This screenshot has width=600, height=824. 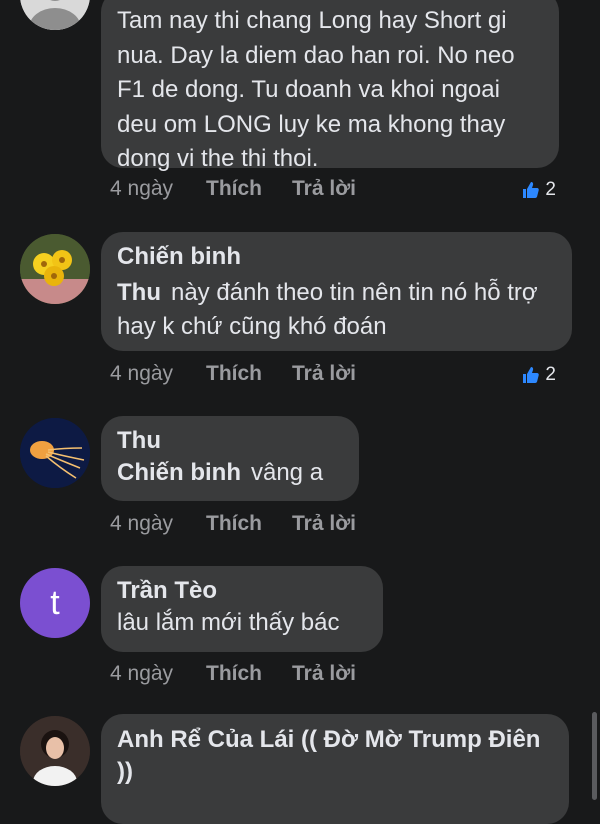 I want to click on comment-bubble: Anh Rể Của Lái (( Đờ Mờ Trump Điên )), so click(x=335, y=769).